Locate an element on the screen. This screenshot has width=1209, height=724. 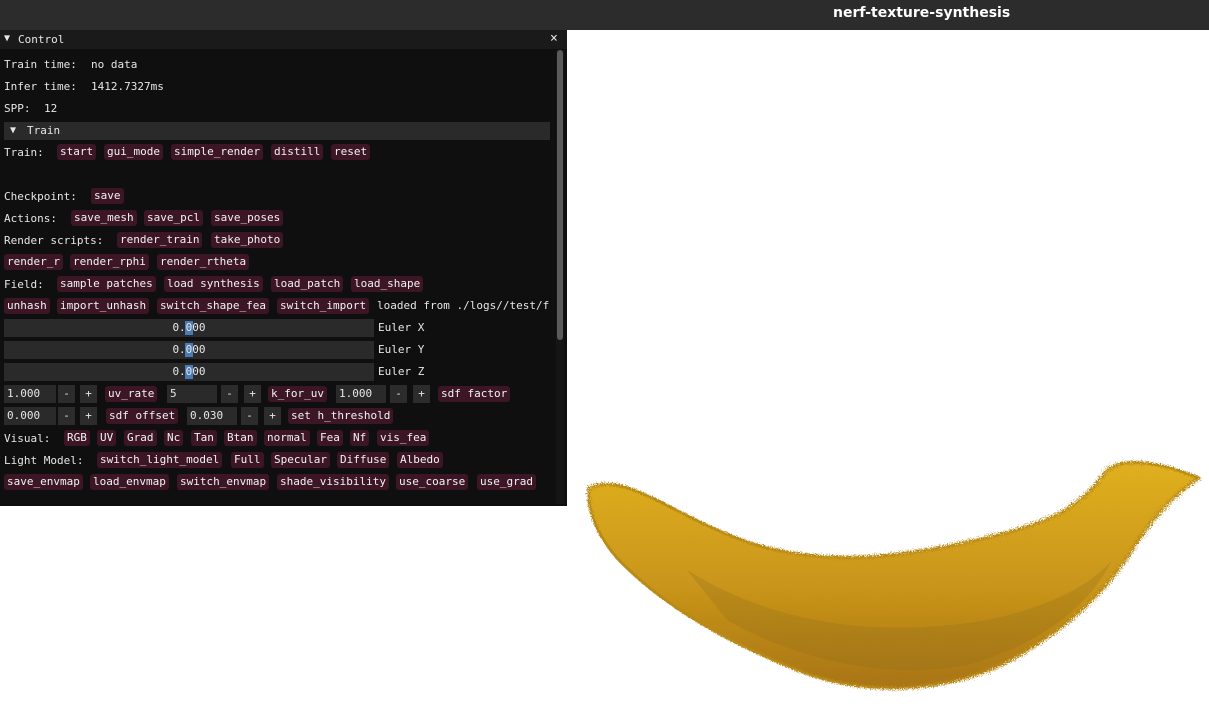
euler-x-slider: 0.000 is located at coordinates (189, 328).